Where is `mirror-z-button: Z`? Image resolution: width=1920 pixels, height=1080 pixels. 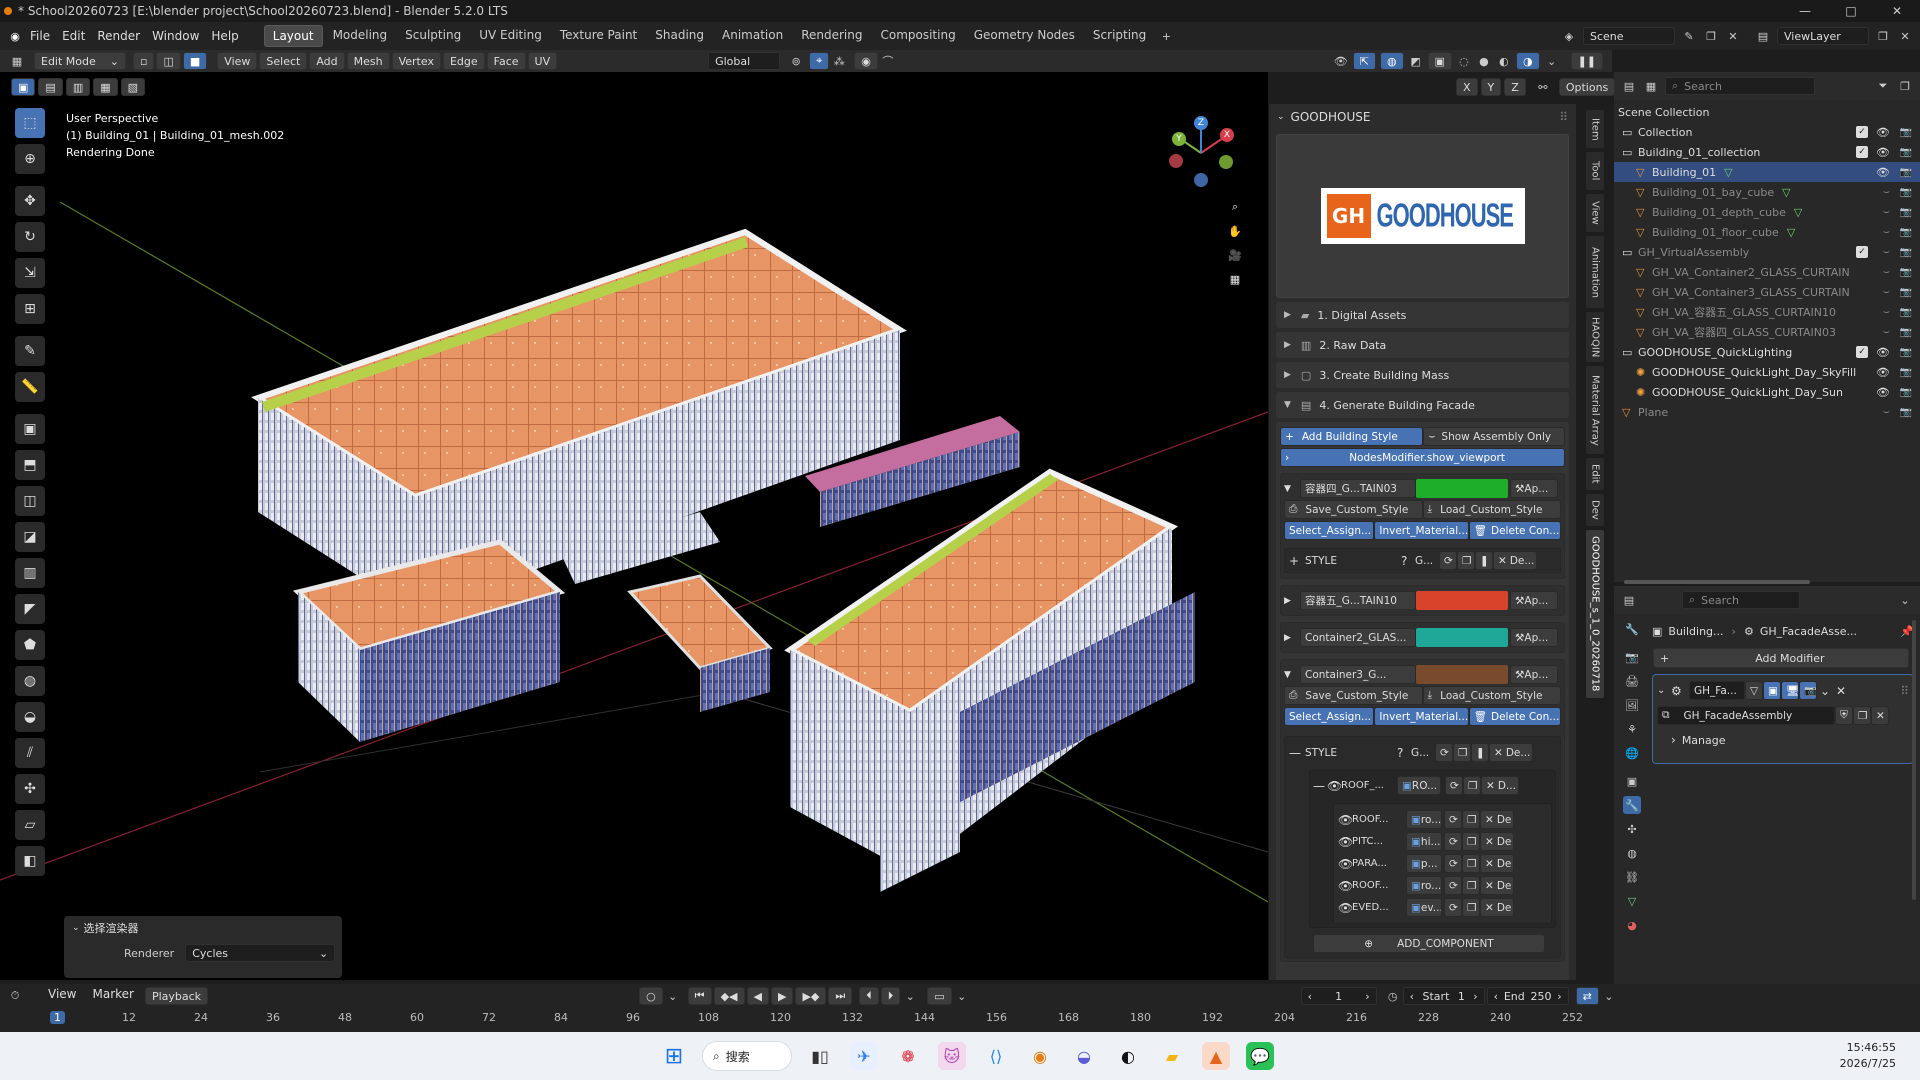
mirror-z-button: Z is located at coordinates (1515, 87).